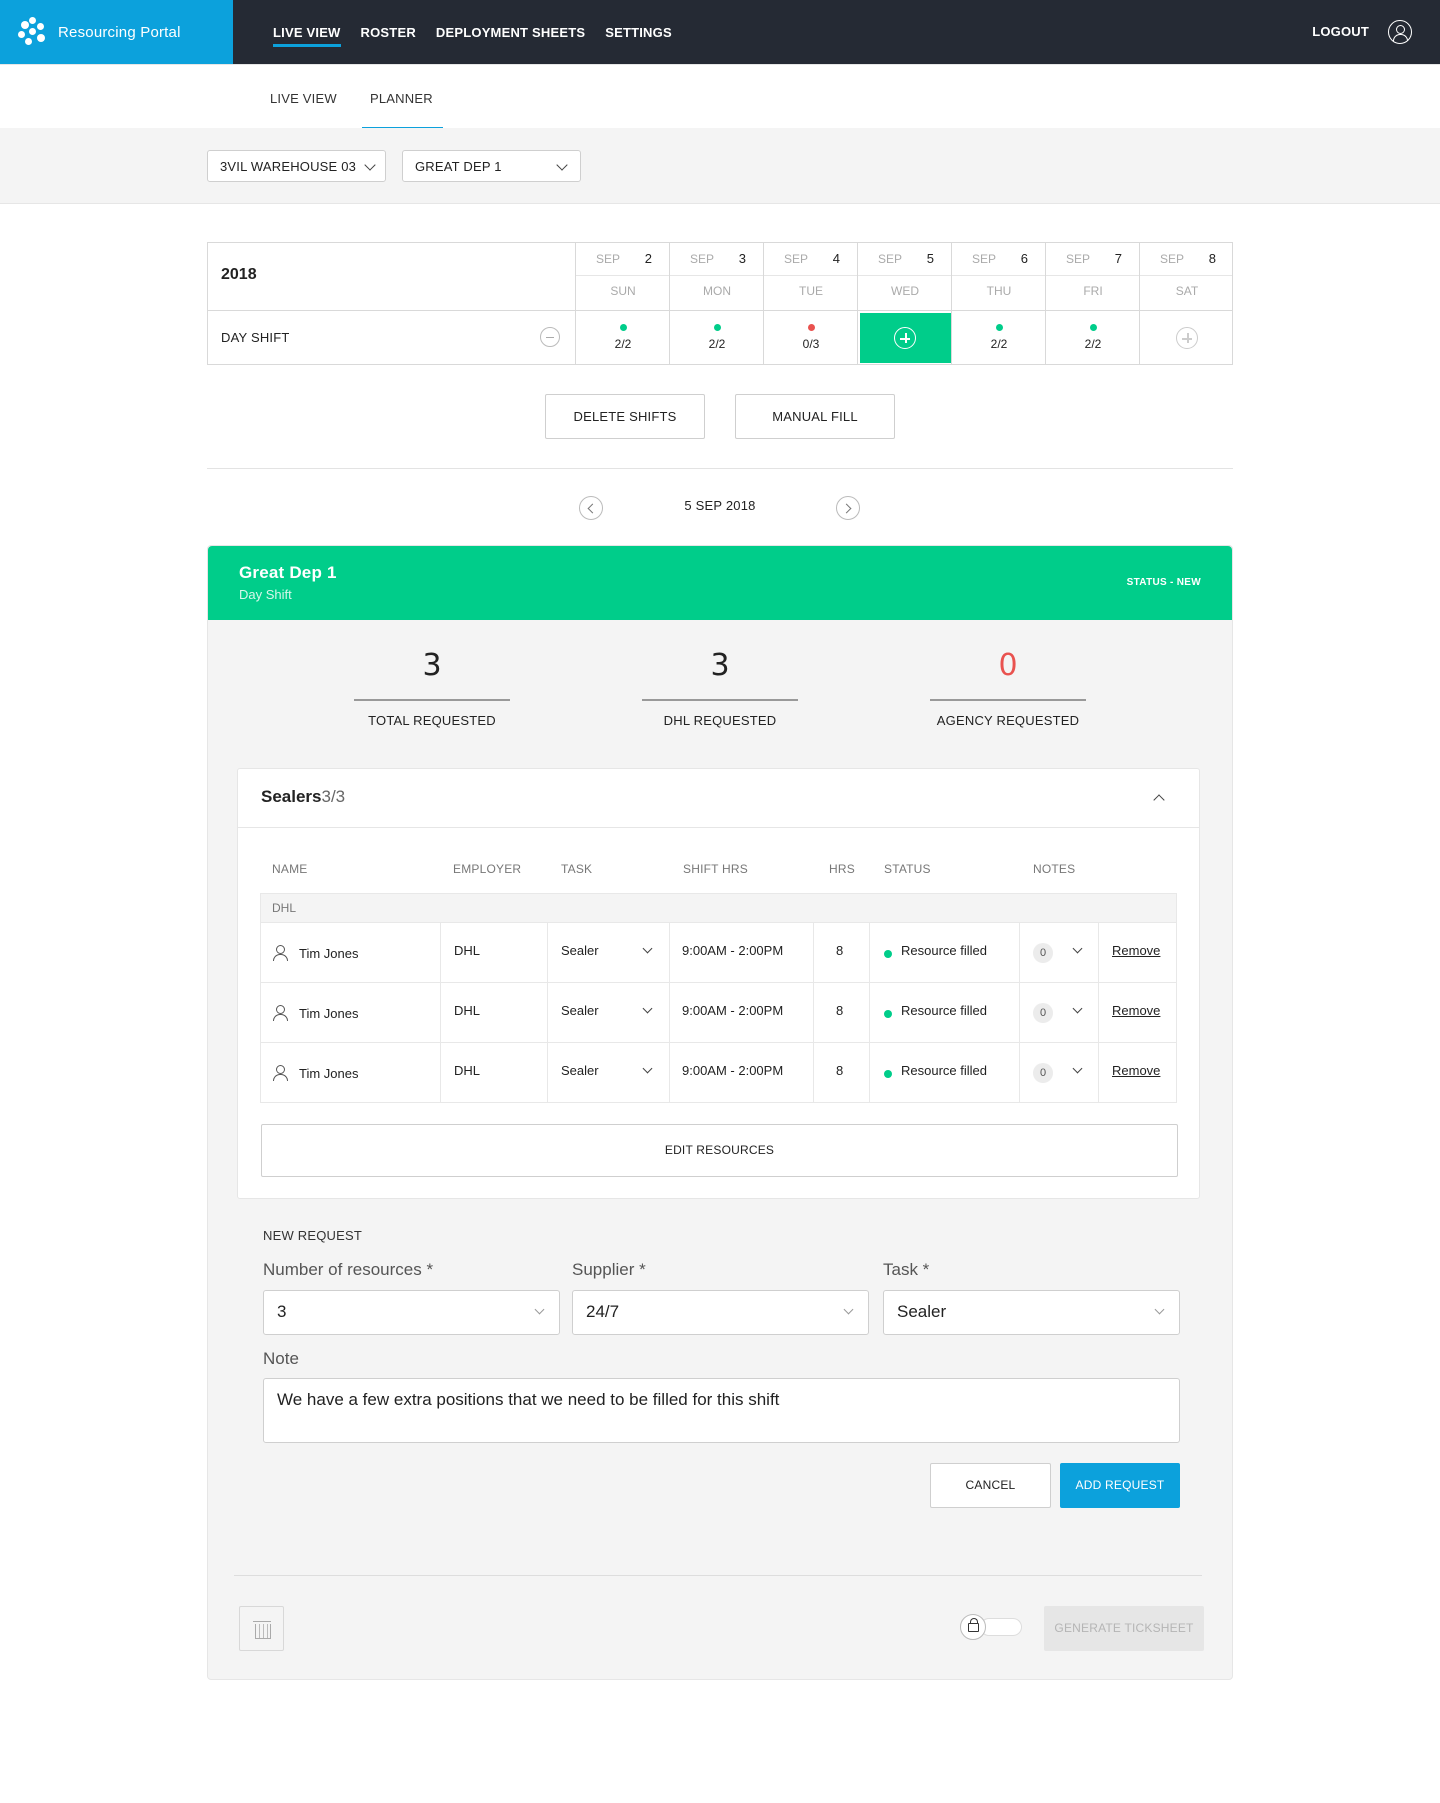  I want to click on day-weekday: TUE, so click(811, 291).